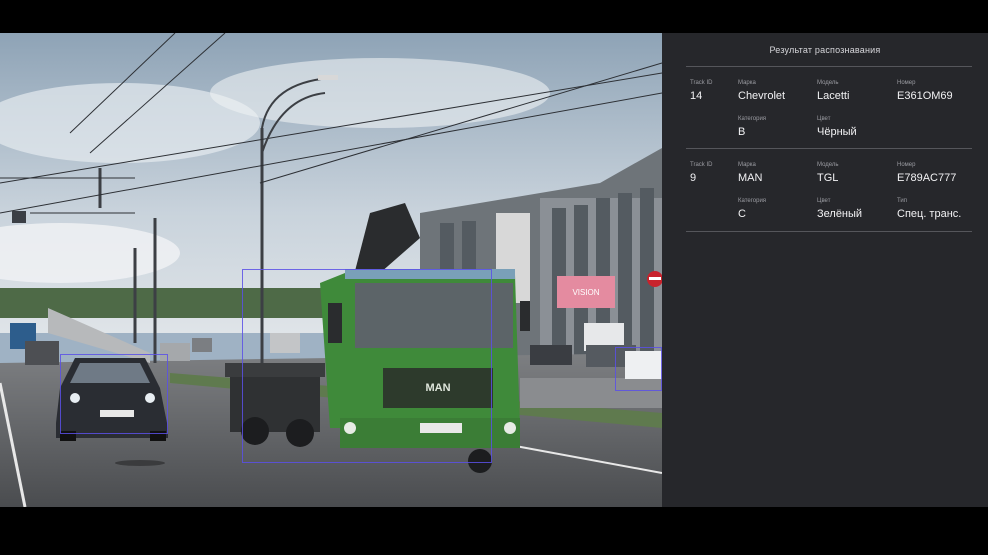 This screenshot has height=555, width=988. What do you see at coordinates (833, 96) in the screenshot?
I see `model-value: Lacetti` at bounding box center [833, 96].